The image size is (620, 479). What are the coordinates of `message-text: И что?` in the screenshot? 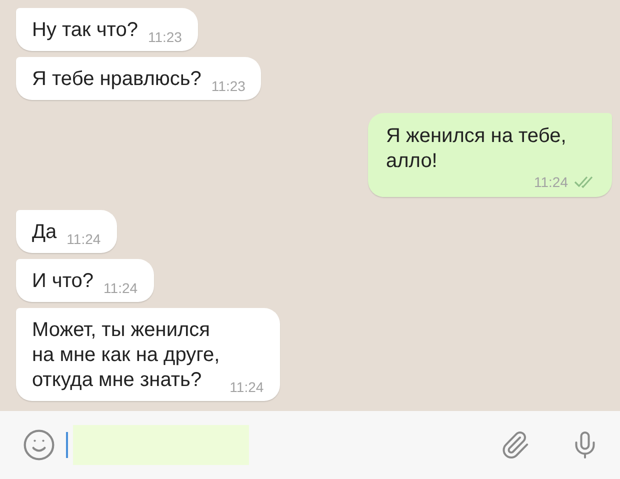 It's located at (63, 281).